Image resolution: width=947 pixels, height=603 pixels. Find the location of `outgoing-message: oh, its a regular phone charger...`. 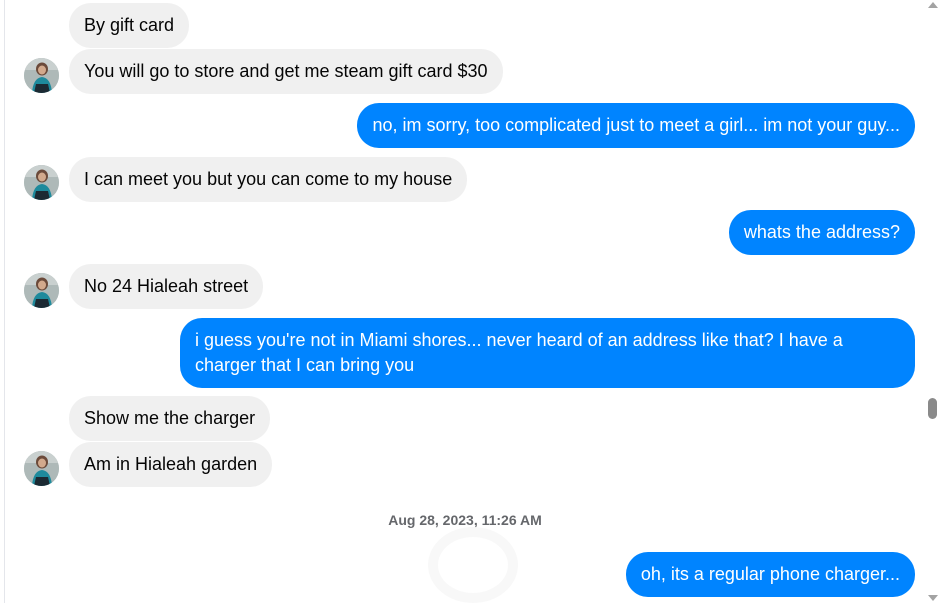

outgoing-message: oh, its a regular phone charger... is located at coordinates (770, 574).